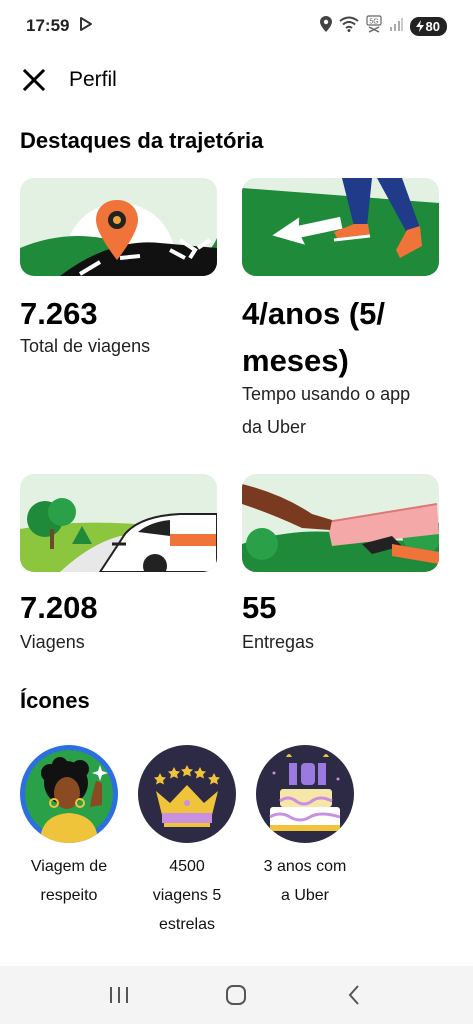 This screenshot has width=473, height=1024. I want to click on battery-level: 80, so click(432, 26).